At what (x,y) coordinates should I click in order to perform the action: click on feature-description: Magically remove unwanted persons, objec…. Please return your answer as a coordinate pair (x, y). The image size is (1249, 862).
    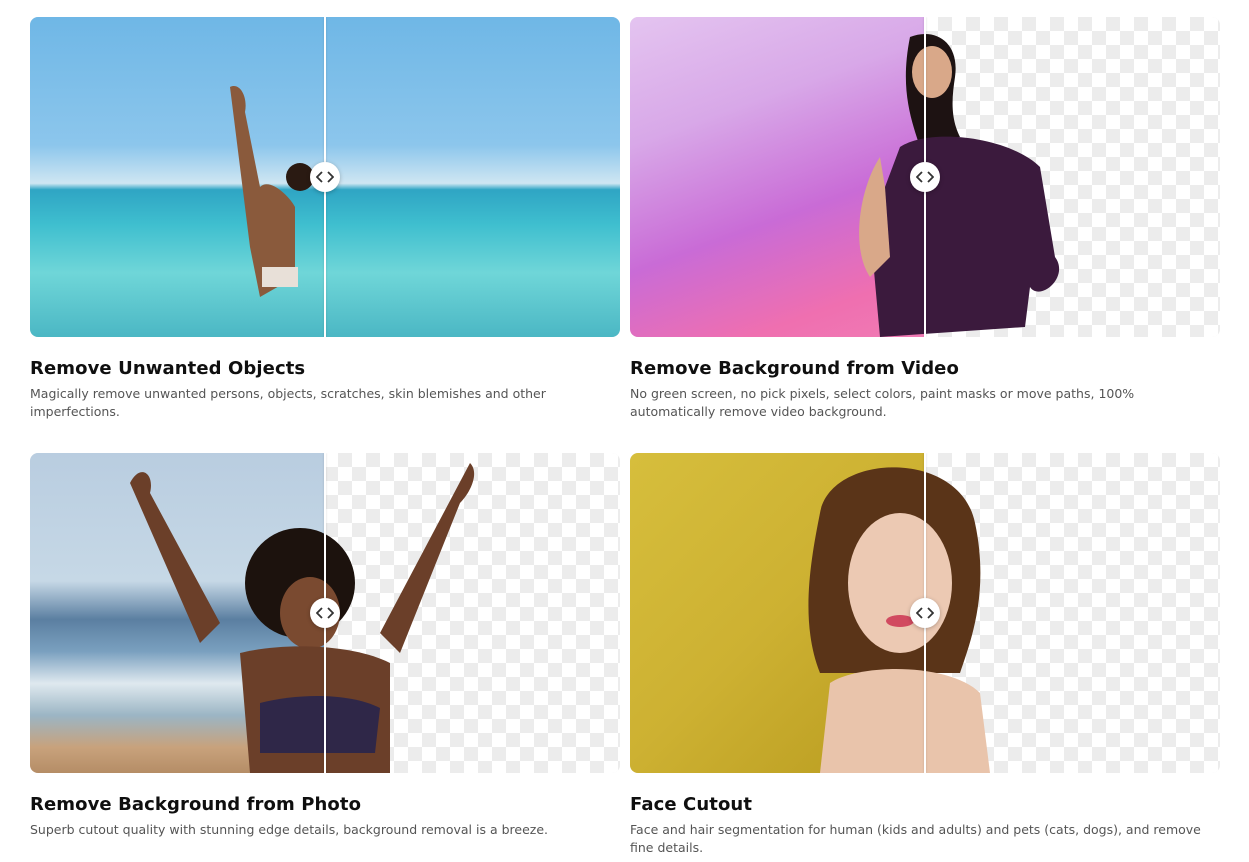
    Looking at the image, I should click on (288, 402).